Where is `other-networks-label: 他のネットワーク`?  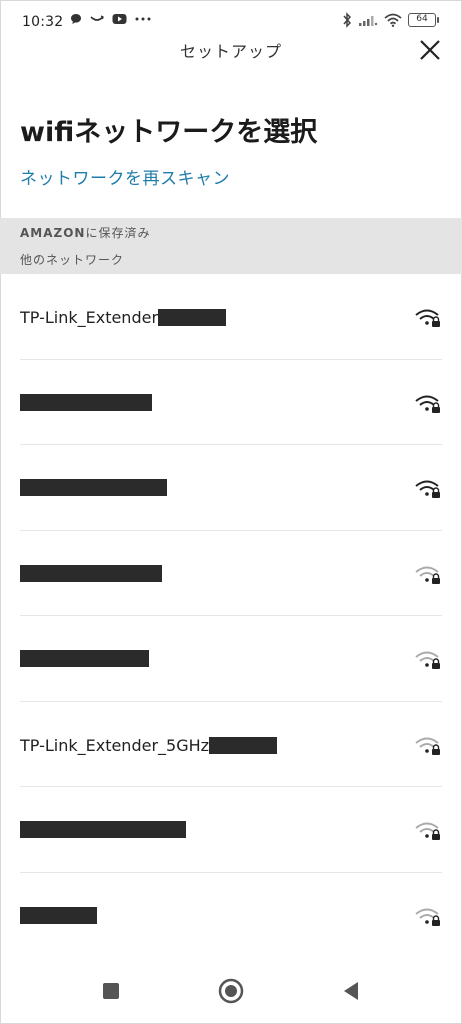
other-networks-label: 他のネットワーク is located at coordinates (72, 260).